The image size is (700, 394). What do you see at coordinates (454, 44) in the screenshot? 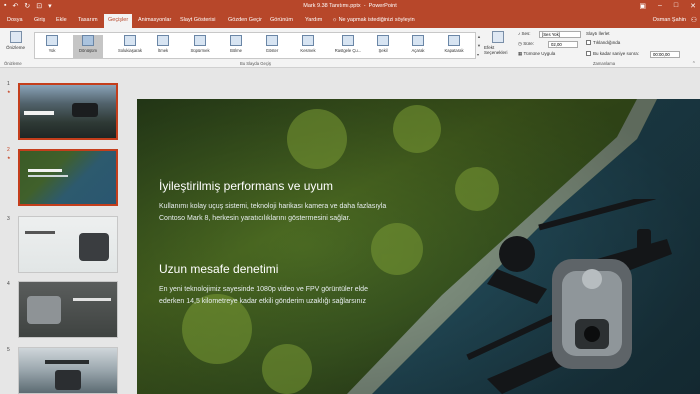
I see `transition-cover: Kapatarak` at bounding box center [454, 44].